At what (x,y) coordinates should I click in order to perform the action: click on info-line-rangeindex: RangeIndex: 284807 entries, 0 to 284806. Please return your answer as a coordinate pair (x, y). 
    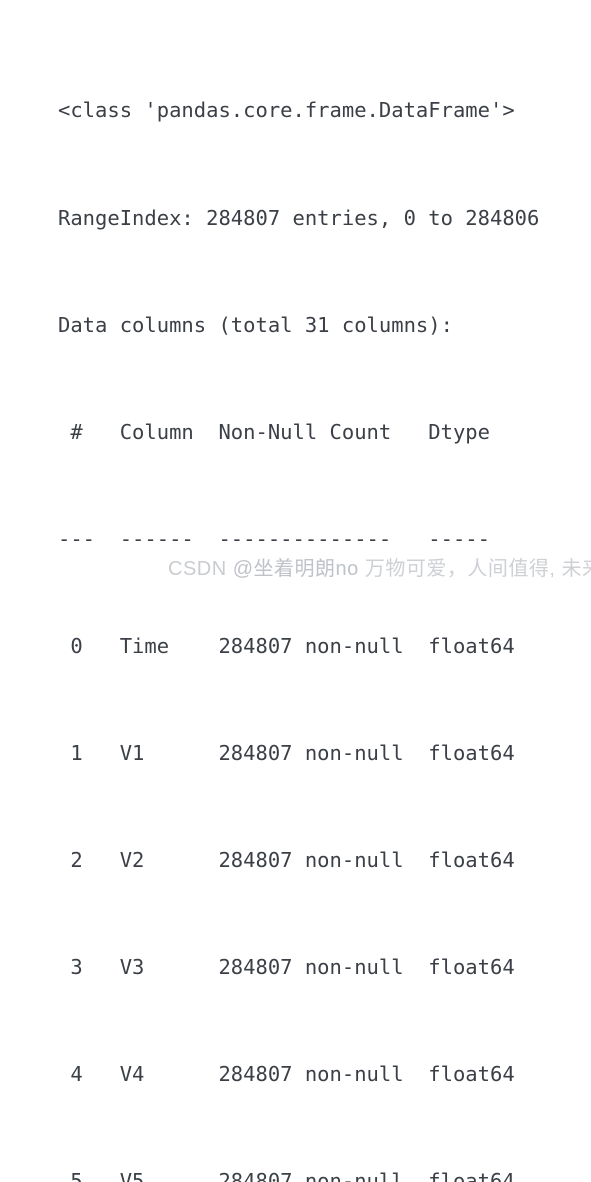
    Looking at the image, I should click on (299, 217).